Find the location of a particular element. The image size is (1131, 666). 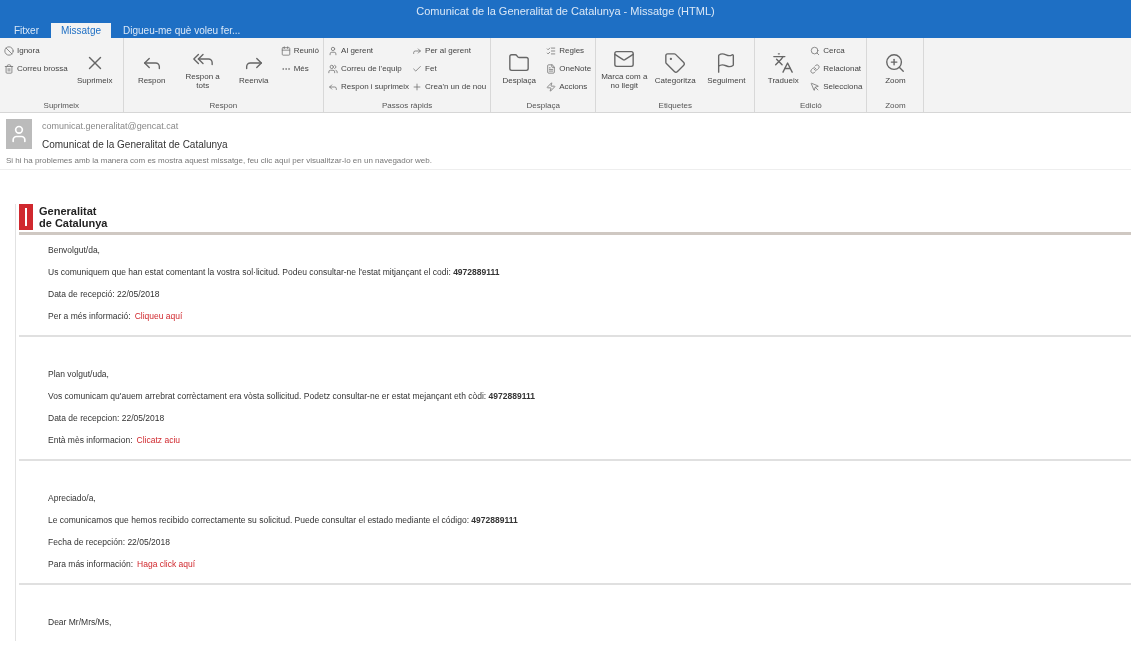

ribbon-button: Seguiment is located at coordinates (726, 68).